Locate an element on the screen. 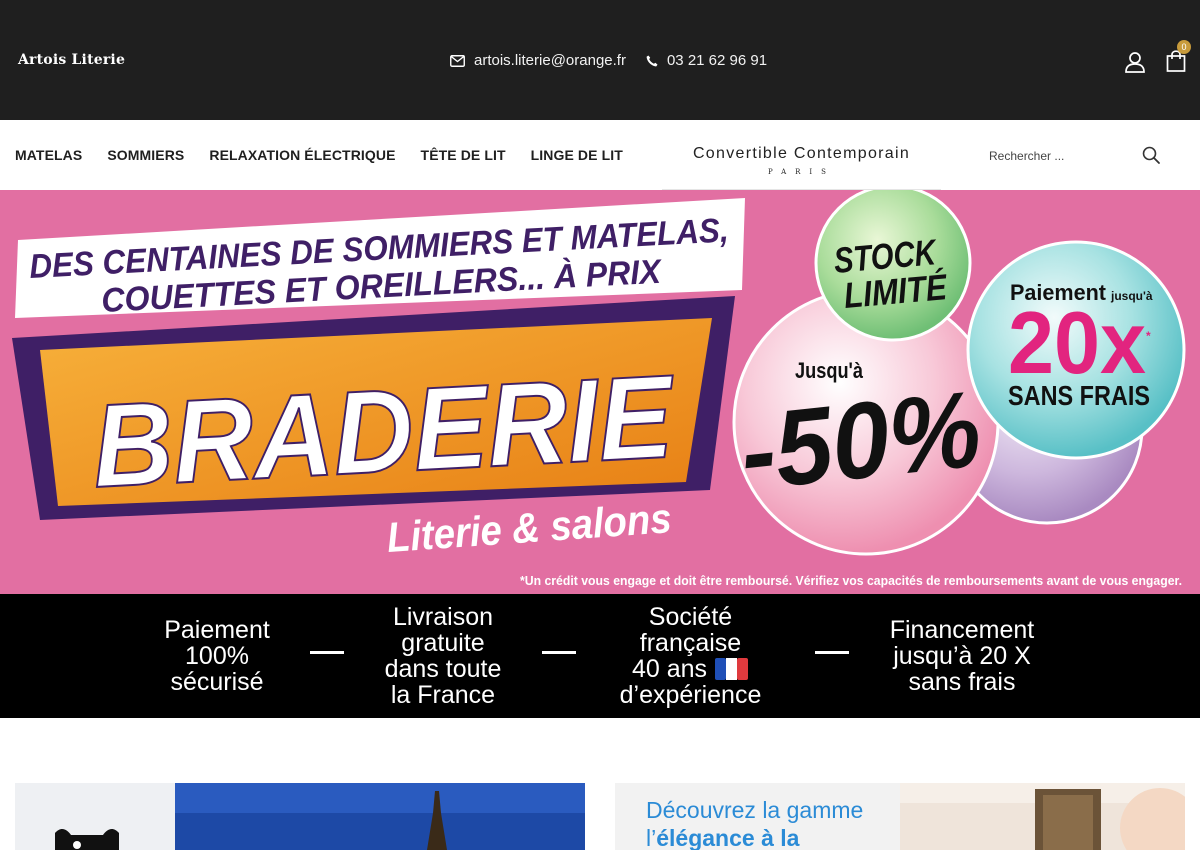  partner-brand-name: Convertible Contemporain is located at coordinates (801, 153).